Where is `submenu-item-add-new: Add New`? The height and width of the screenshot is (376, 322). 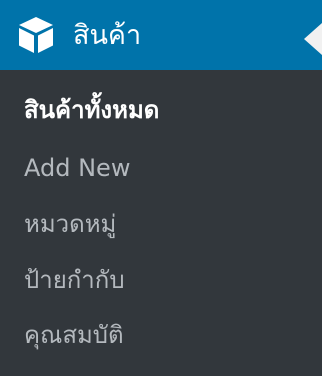
submenu-item-add-new: Add New is located at coordinates (77, 168).